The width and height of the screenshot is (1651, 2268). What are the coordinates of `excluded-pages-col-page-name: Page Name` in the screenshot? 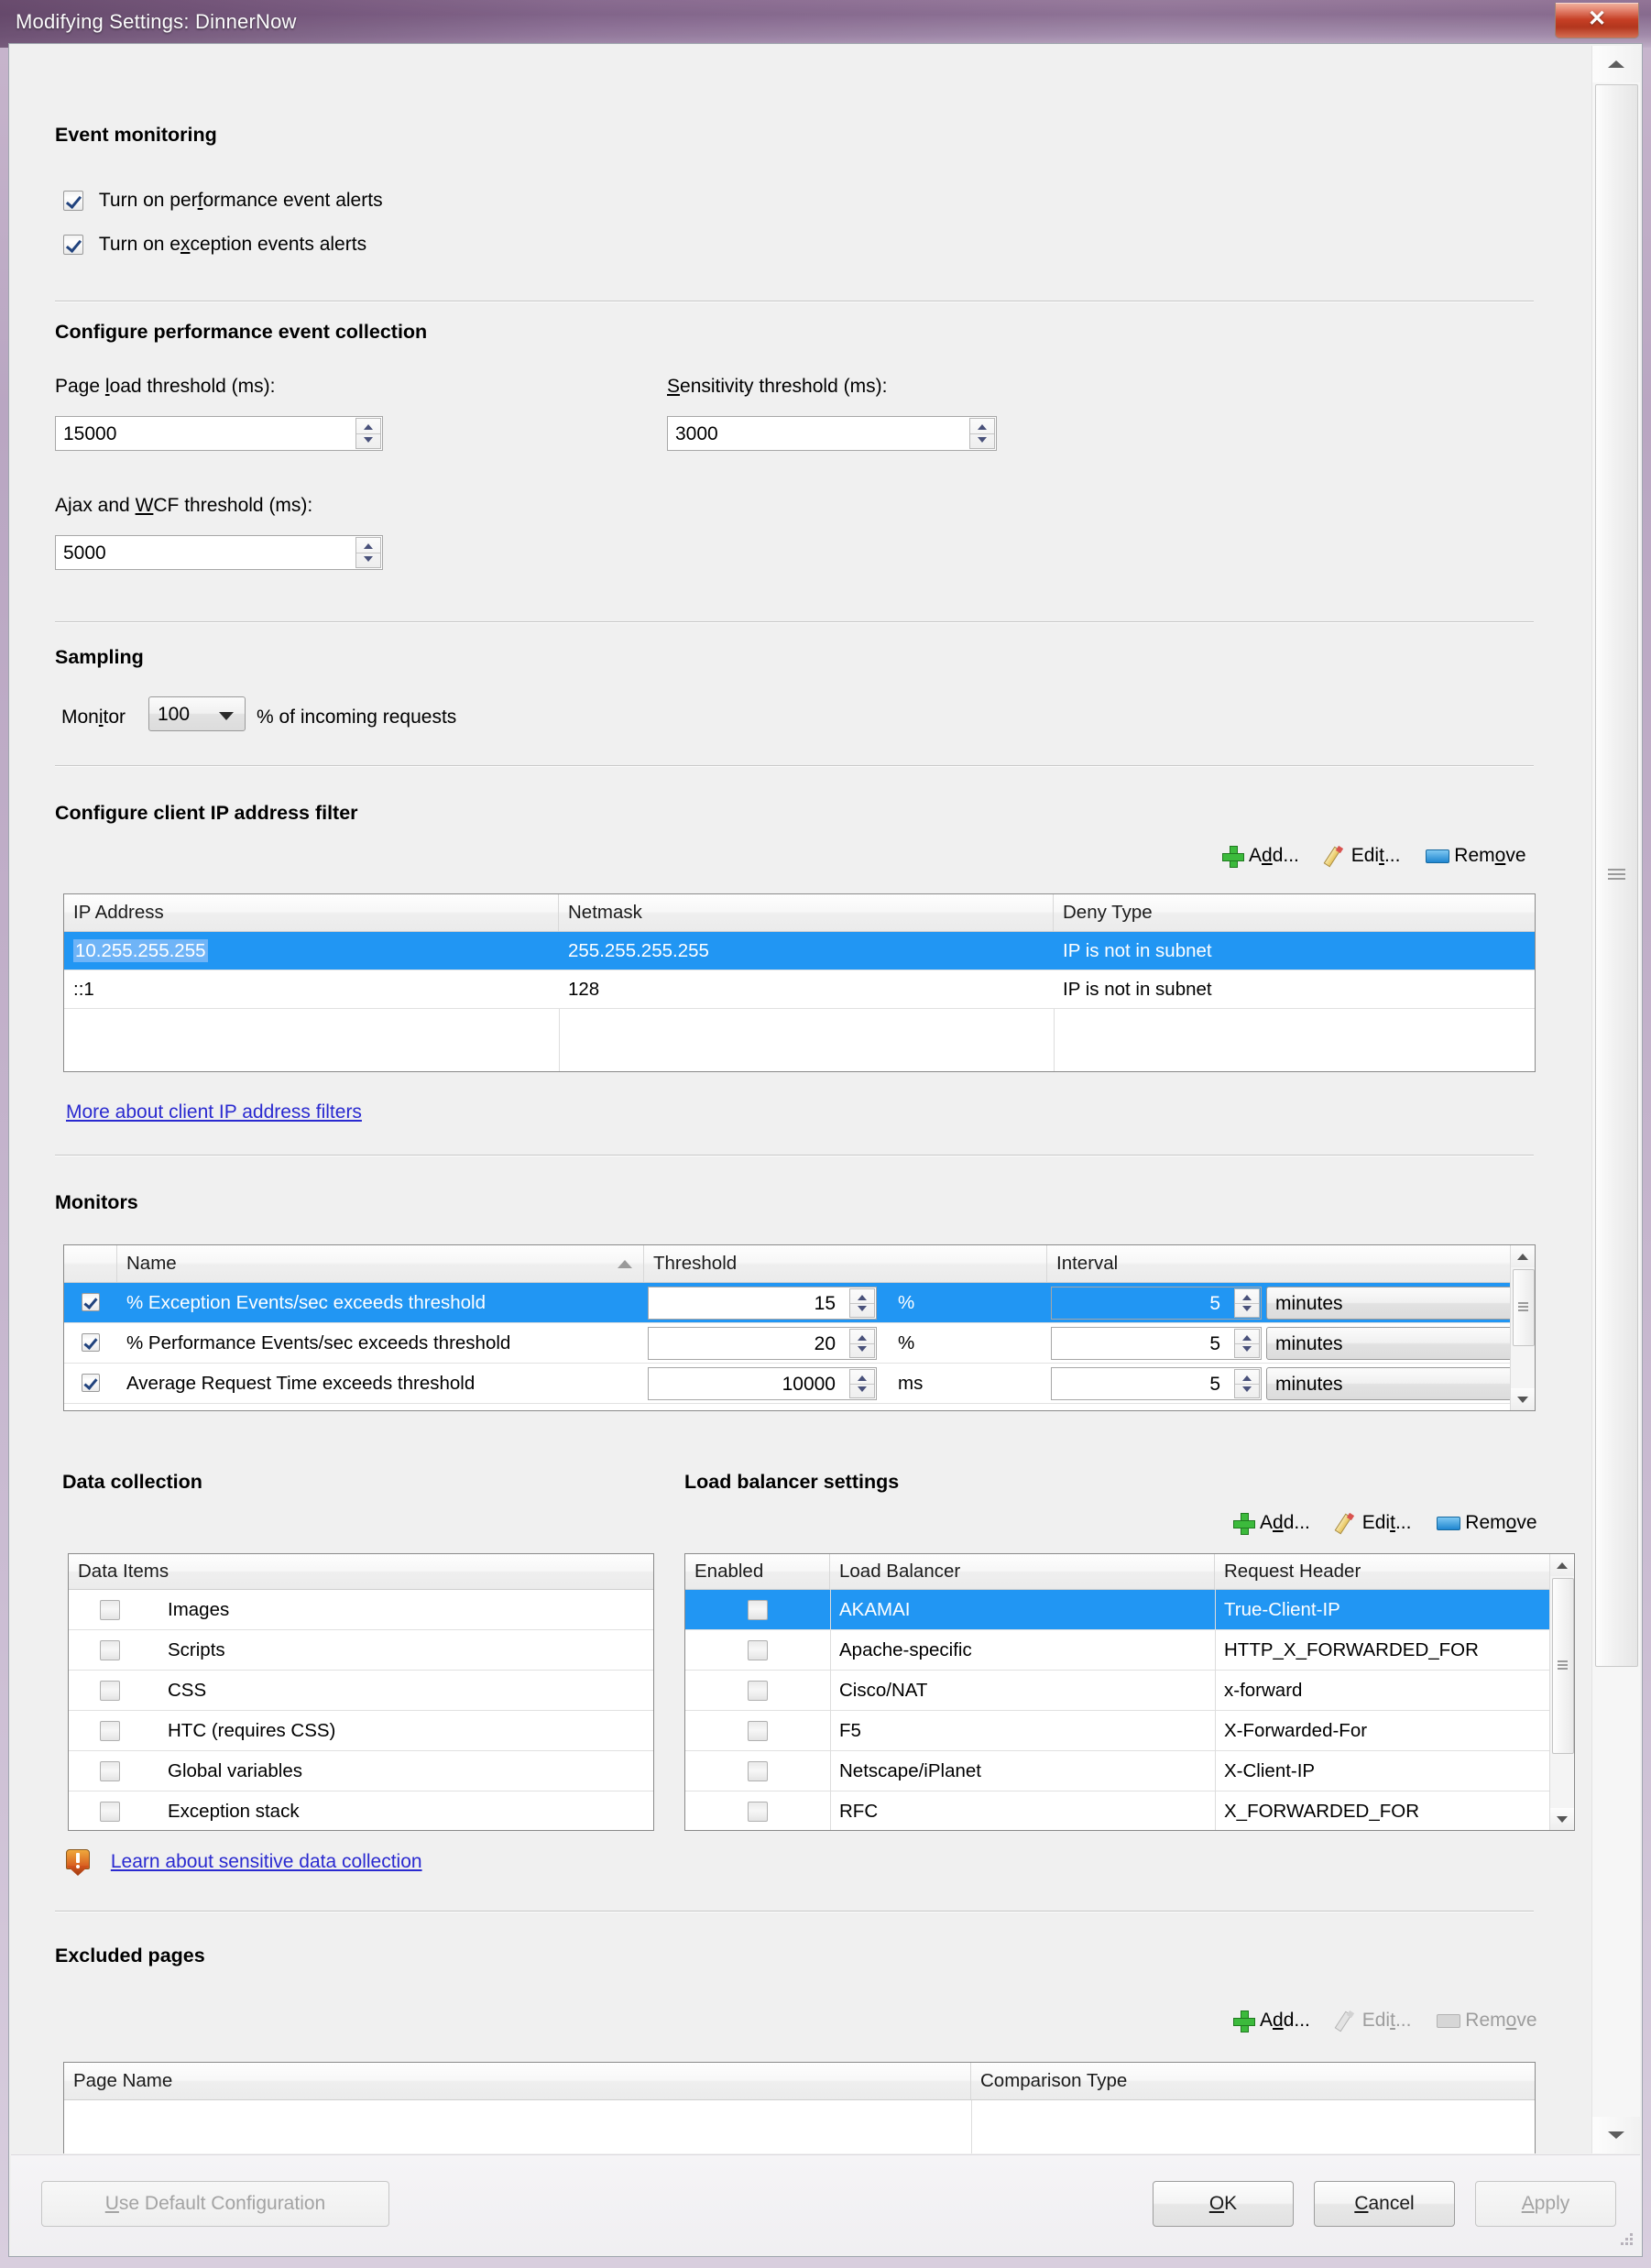 It's located at (517, 2081).